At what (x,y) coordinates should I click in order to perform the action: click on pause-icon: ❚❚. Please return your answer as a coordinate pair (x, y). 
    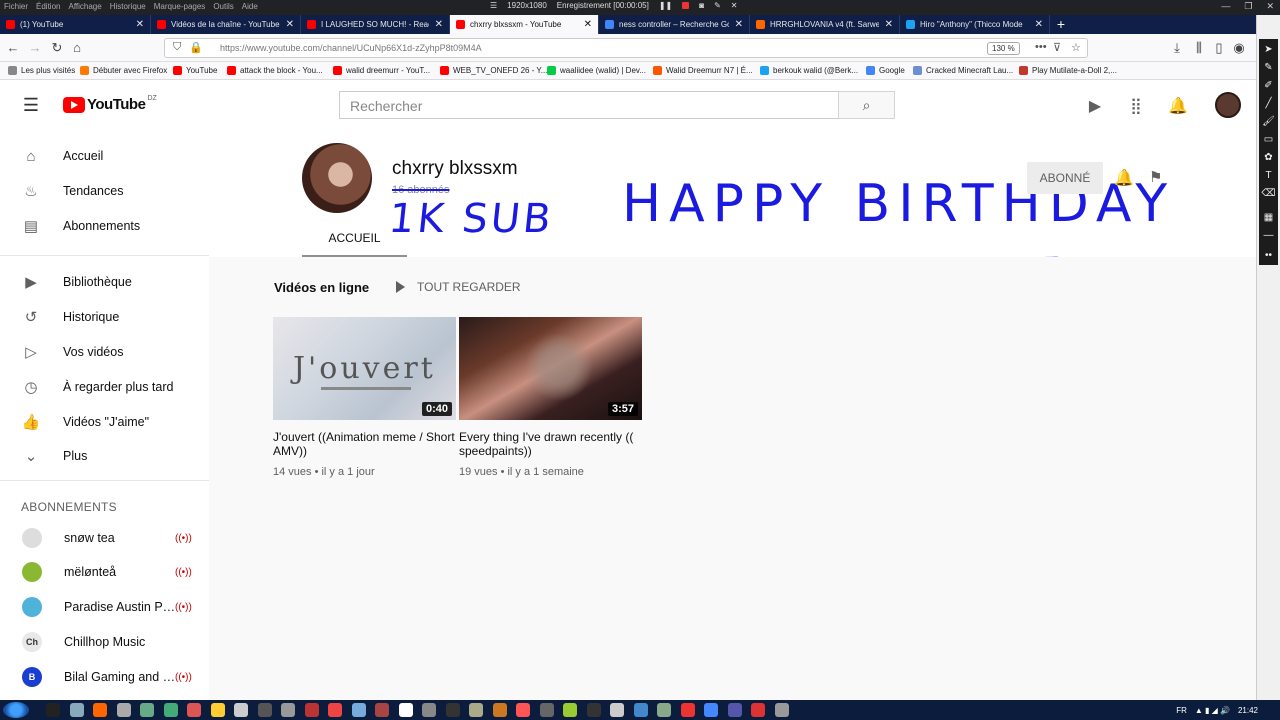
    Looking at the image, I should click on (665, 5).